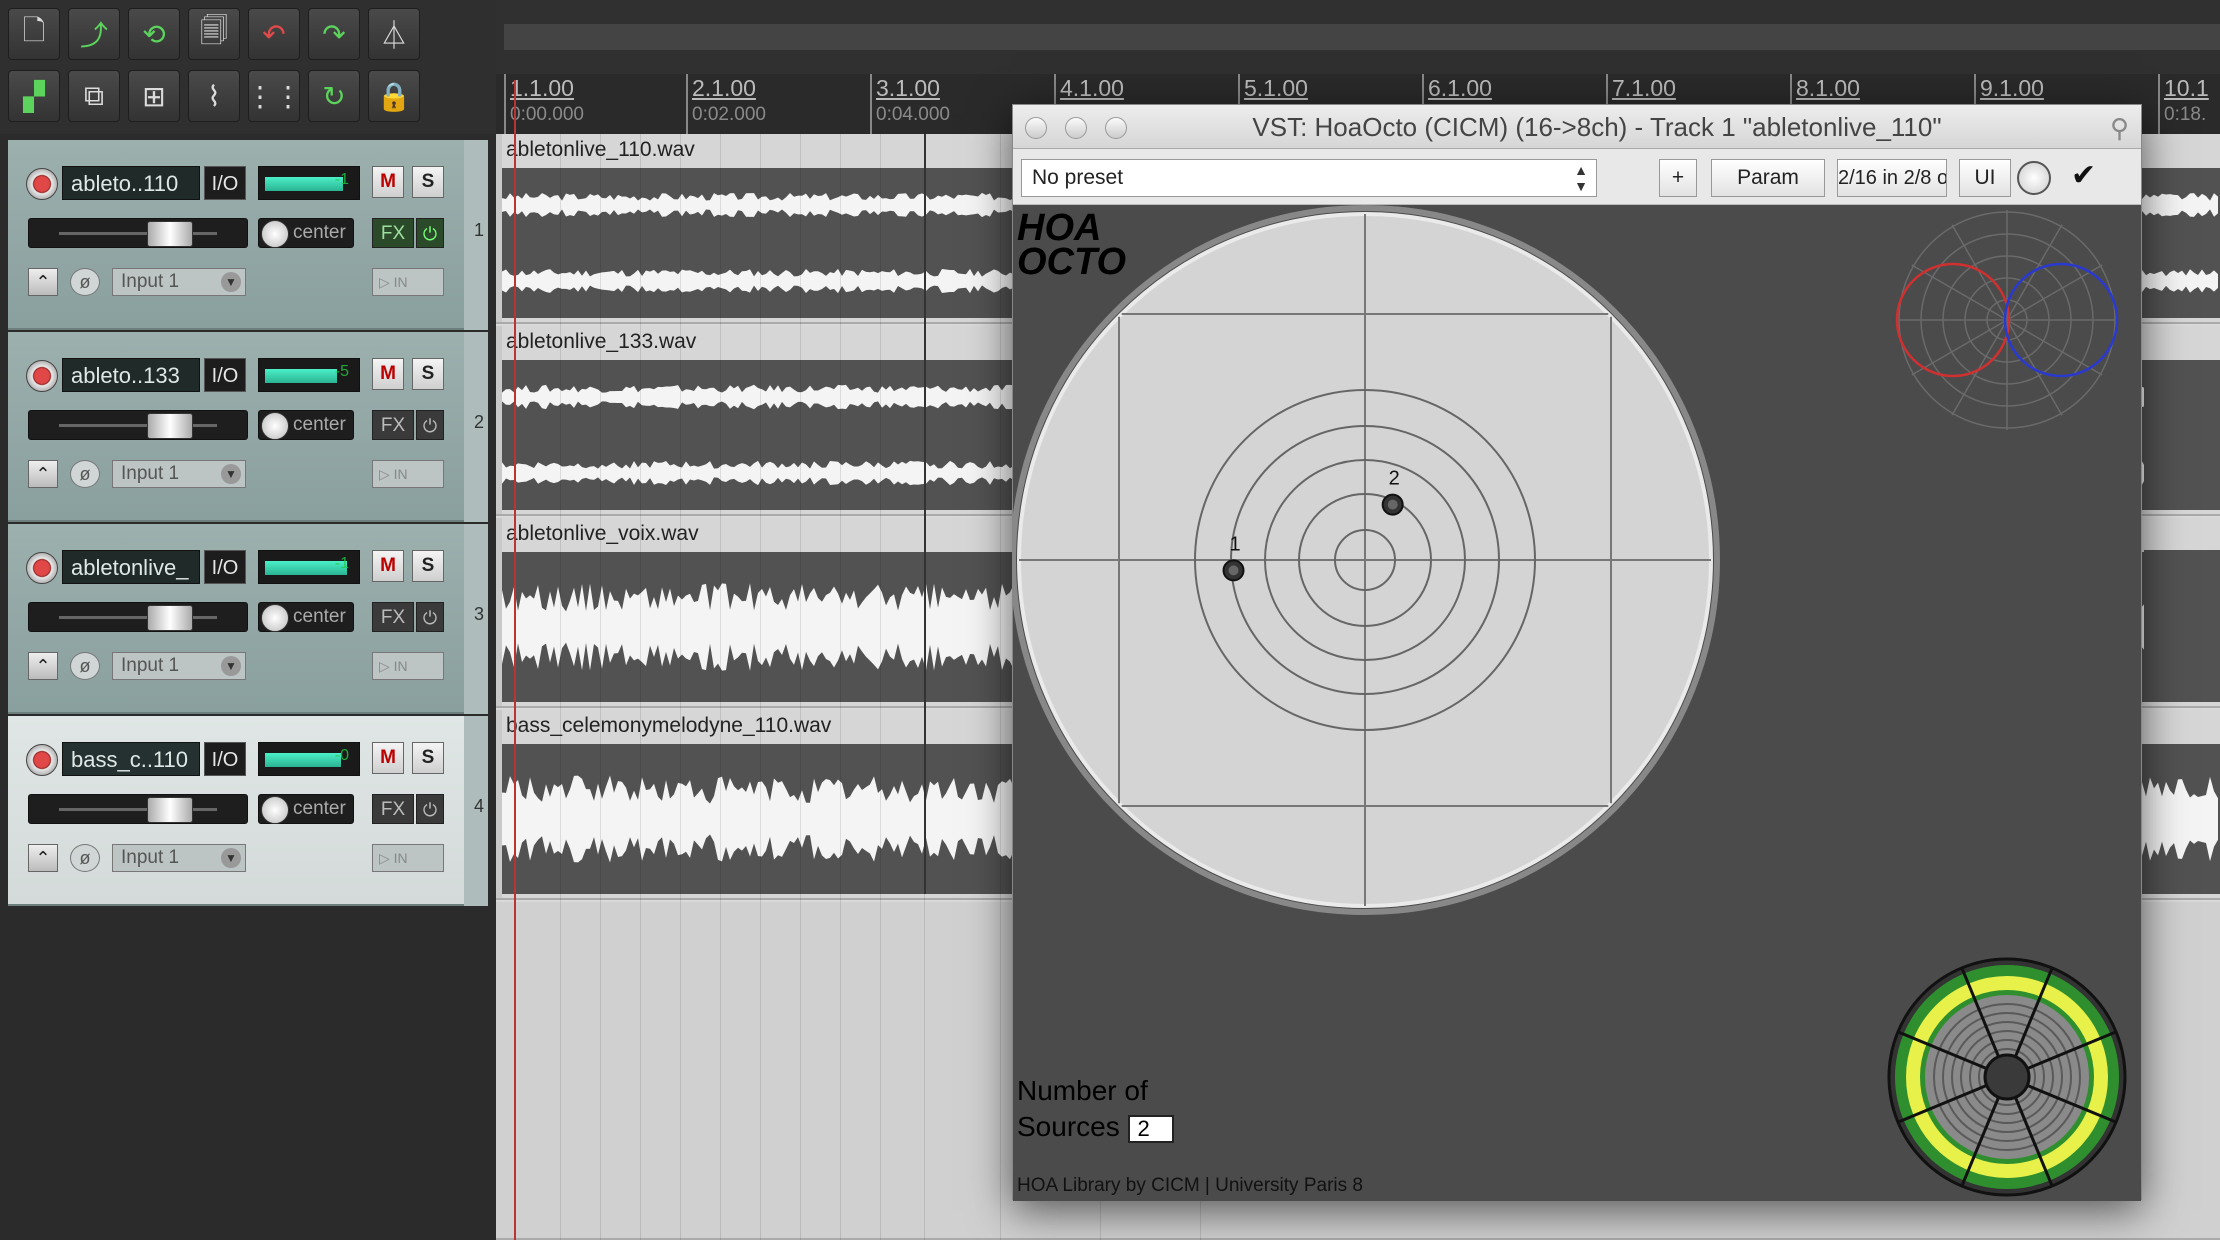 Image resolution: width=2220 pixels, height=1240 pixels. Describe the element at coordinates (476, 427) in the screenshot. I see `track-number-strip: 2` at that location.